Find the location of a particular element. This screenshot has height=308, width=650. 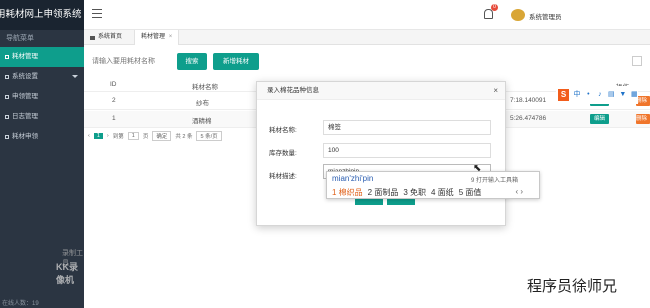

cell-name: 纱布 is located at coordinates (202, 103).